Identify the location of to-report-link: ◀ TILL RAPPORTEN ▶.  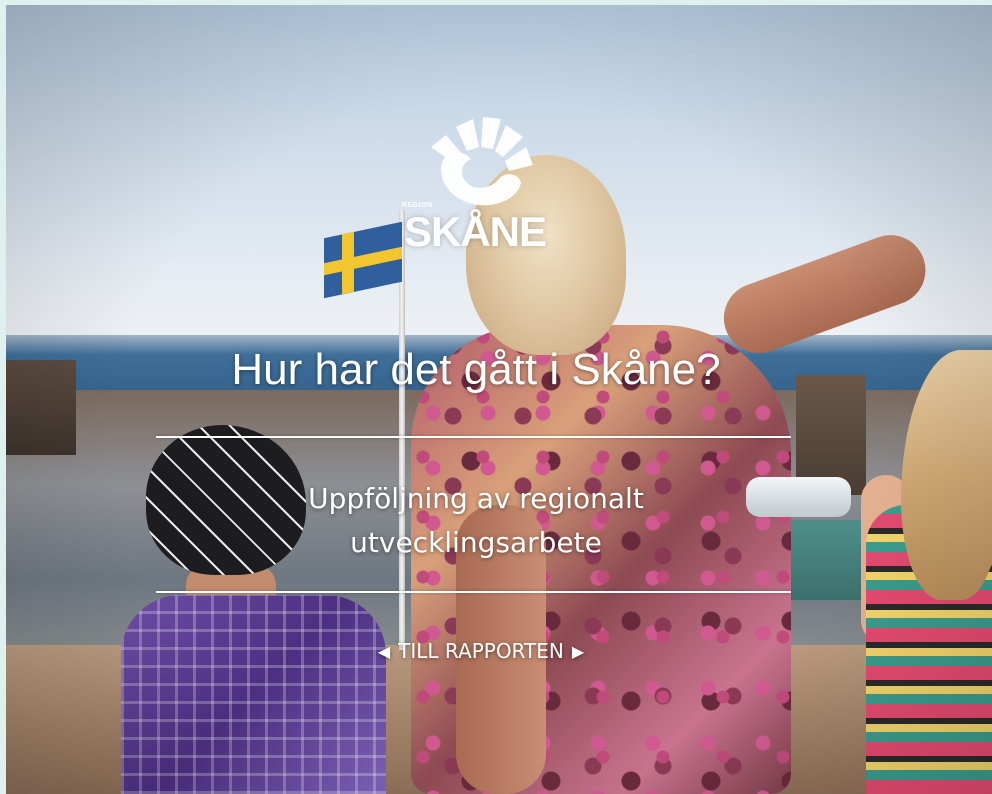
(481, 651).